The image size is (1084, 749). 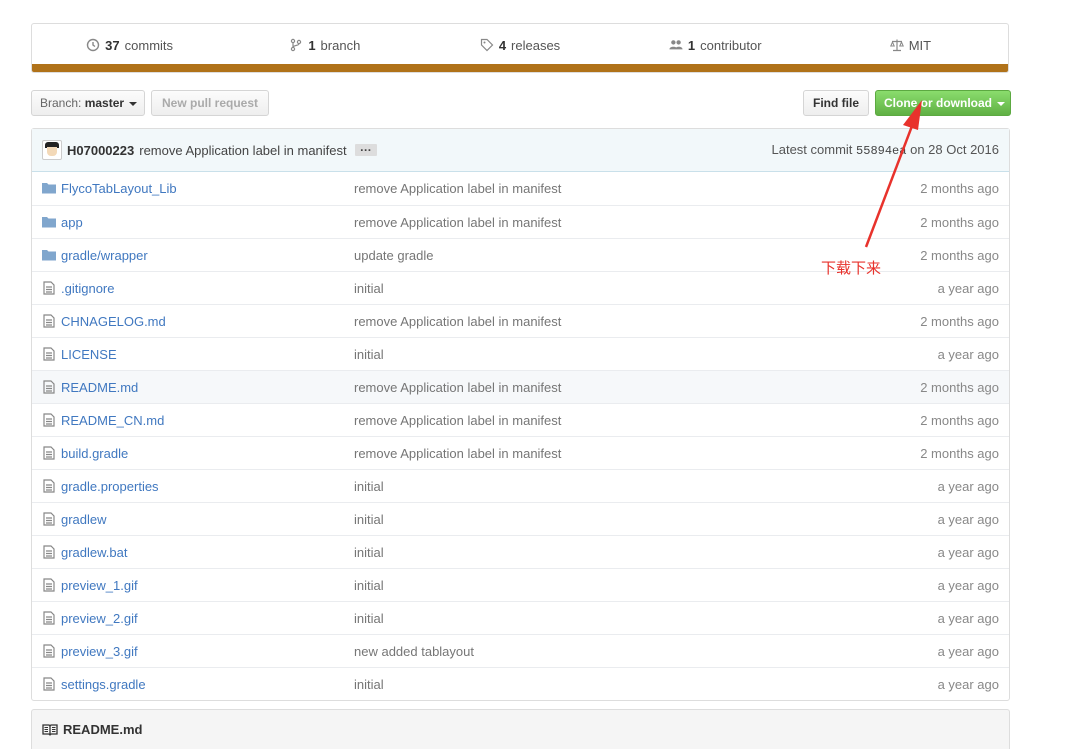 I want to click on readme-title: README.md, so click(x=102, y=730).